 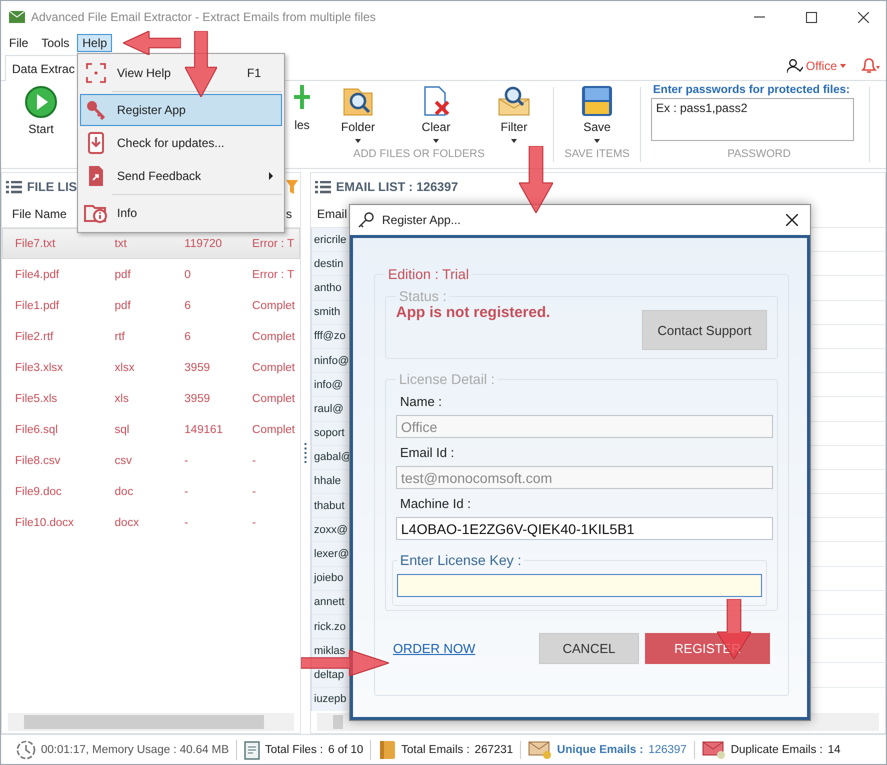 I want to click on folder-info-icon, so click(x=96, y=213).